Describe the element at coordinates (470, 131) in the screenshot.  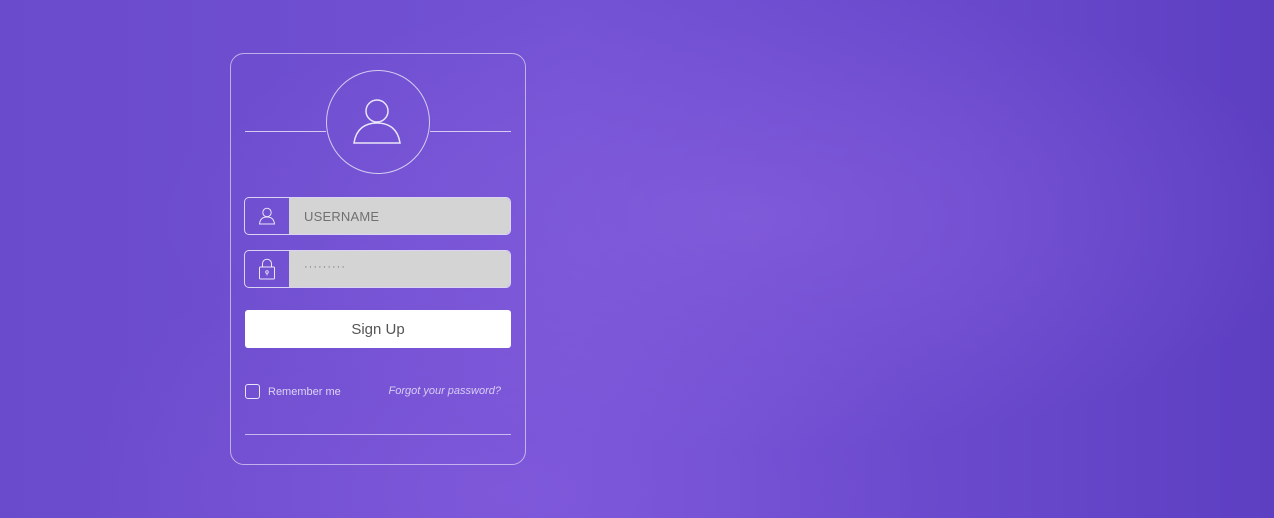
I see `avatar-divider-right` at that location.